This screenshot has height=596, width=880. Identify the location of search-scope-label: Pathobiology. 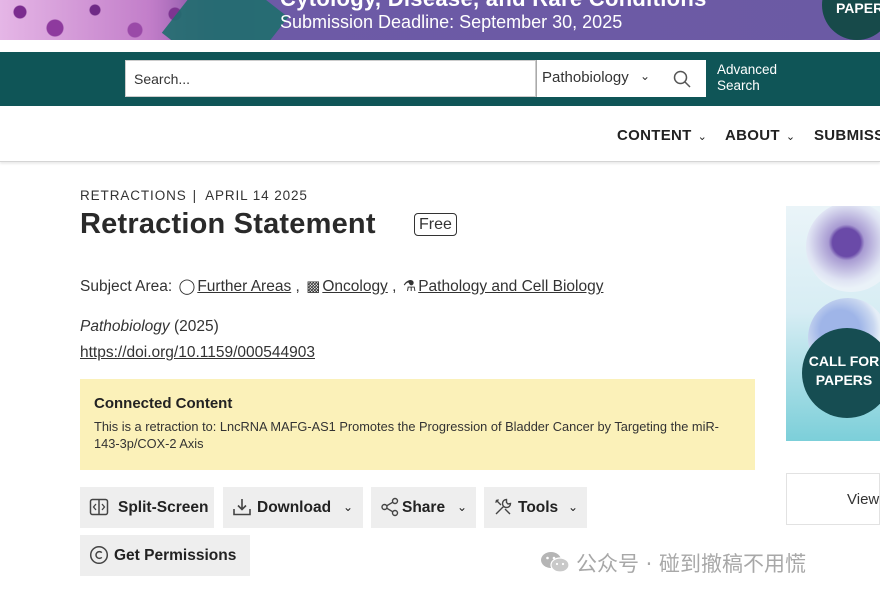
(585, 77).